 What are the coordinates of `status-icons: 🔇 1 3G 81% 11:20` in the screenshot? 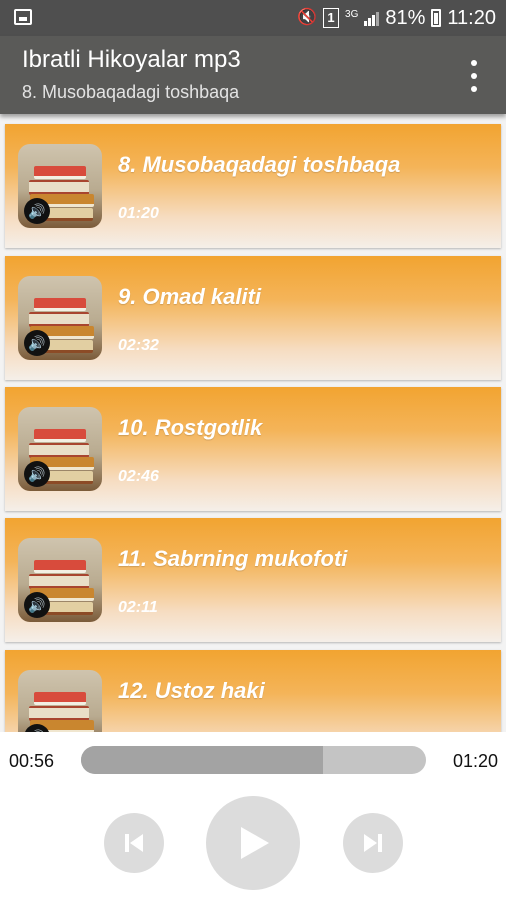 It's located at (396, 18).